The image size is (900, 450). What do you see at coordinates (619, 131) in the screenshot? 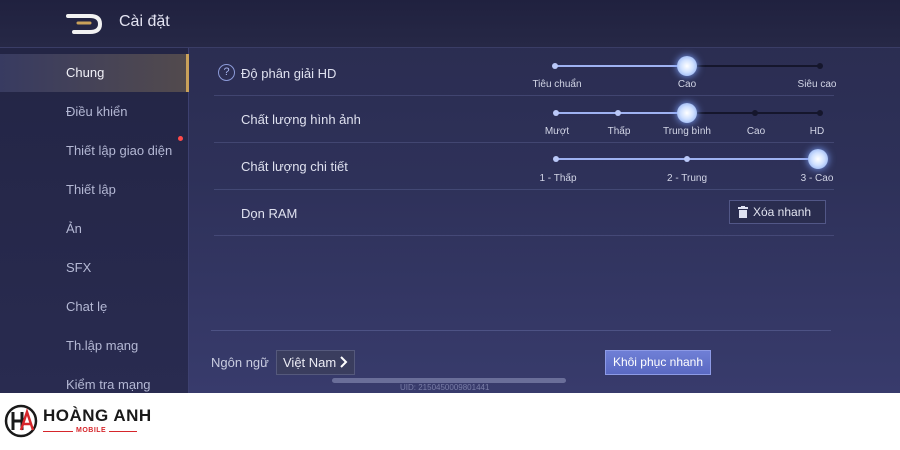
I see `graphics-option: Thấp` at bounding box center [619, 131].